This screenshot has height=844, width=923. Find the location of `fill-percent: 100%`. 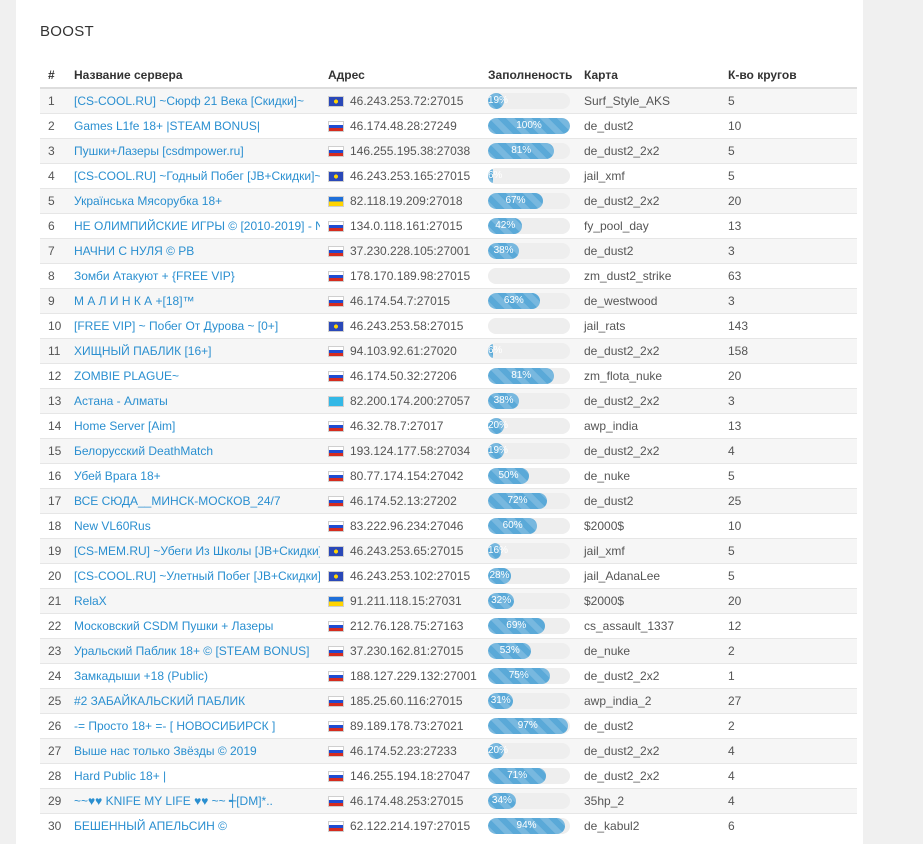

fill-percent: 100% is located at coordinates (529, 125).